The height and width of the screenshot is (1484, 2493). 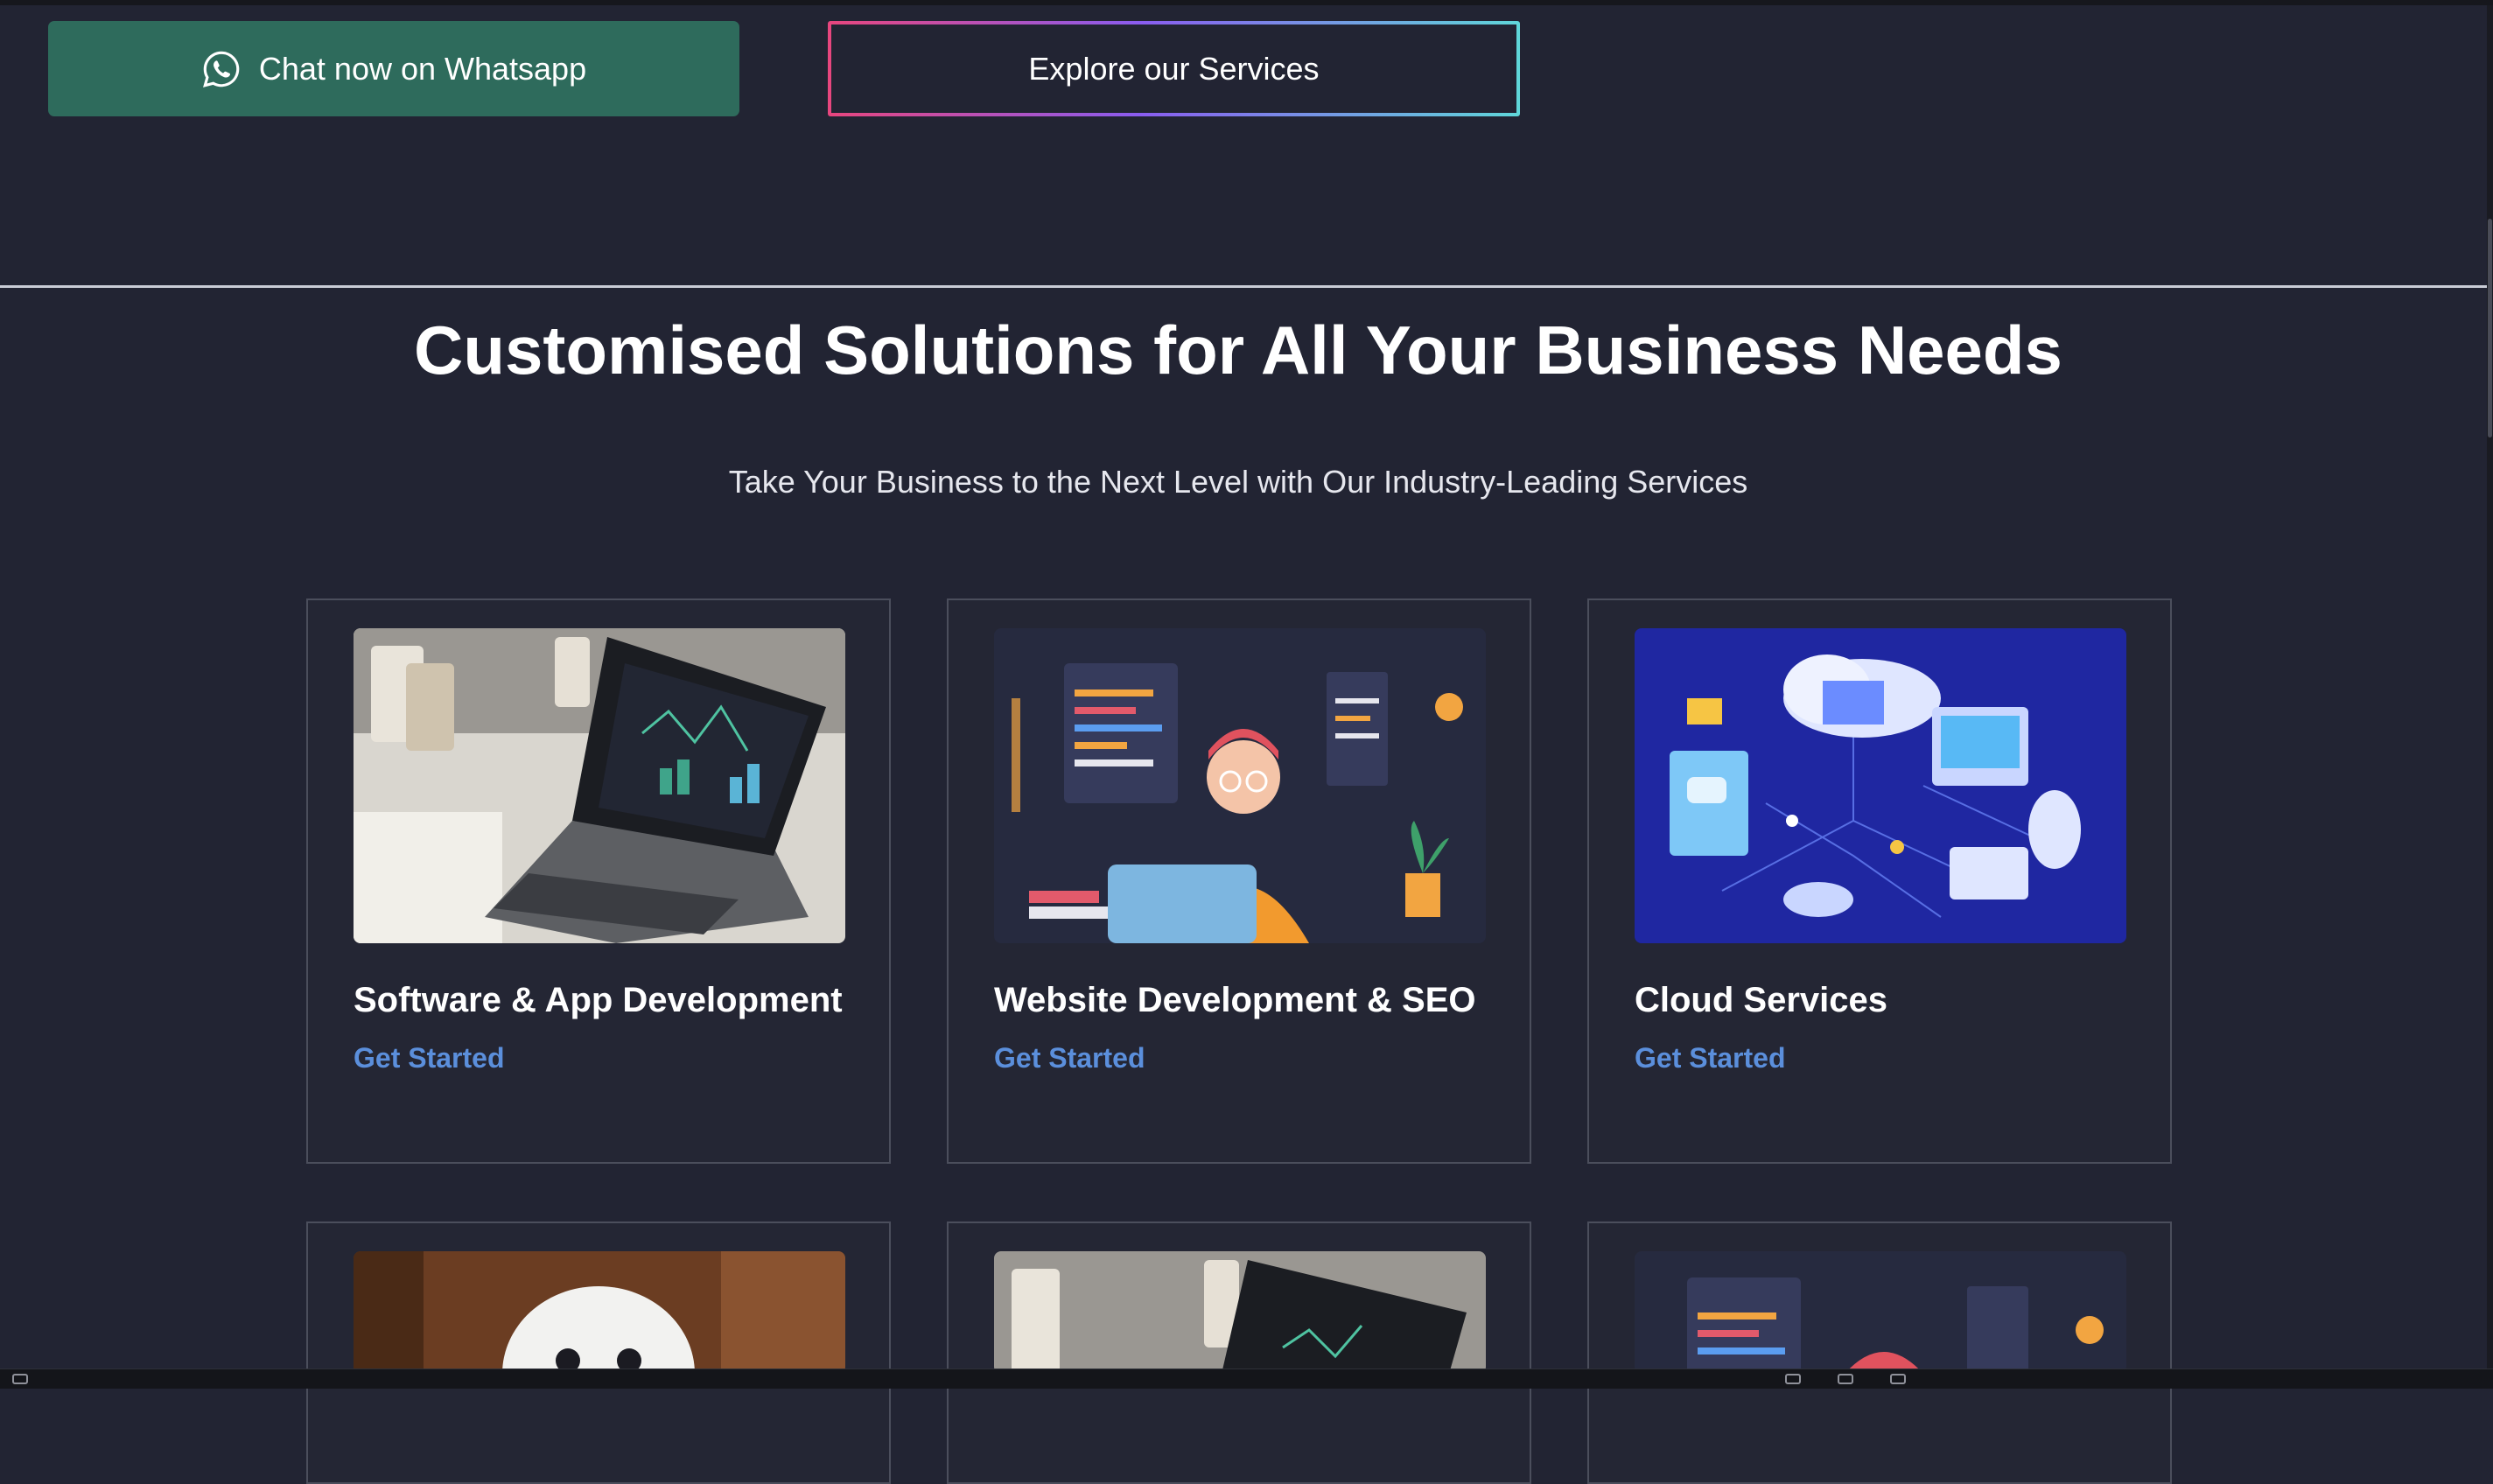 What do you see at coordinates (598, 1000) in the screenshot?
I see `service-title: Software & App Development` at bounding box center [598, 1000].